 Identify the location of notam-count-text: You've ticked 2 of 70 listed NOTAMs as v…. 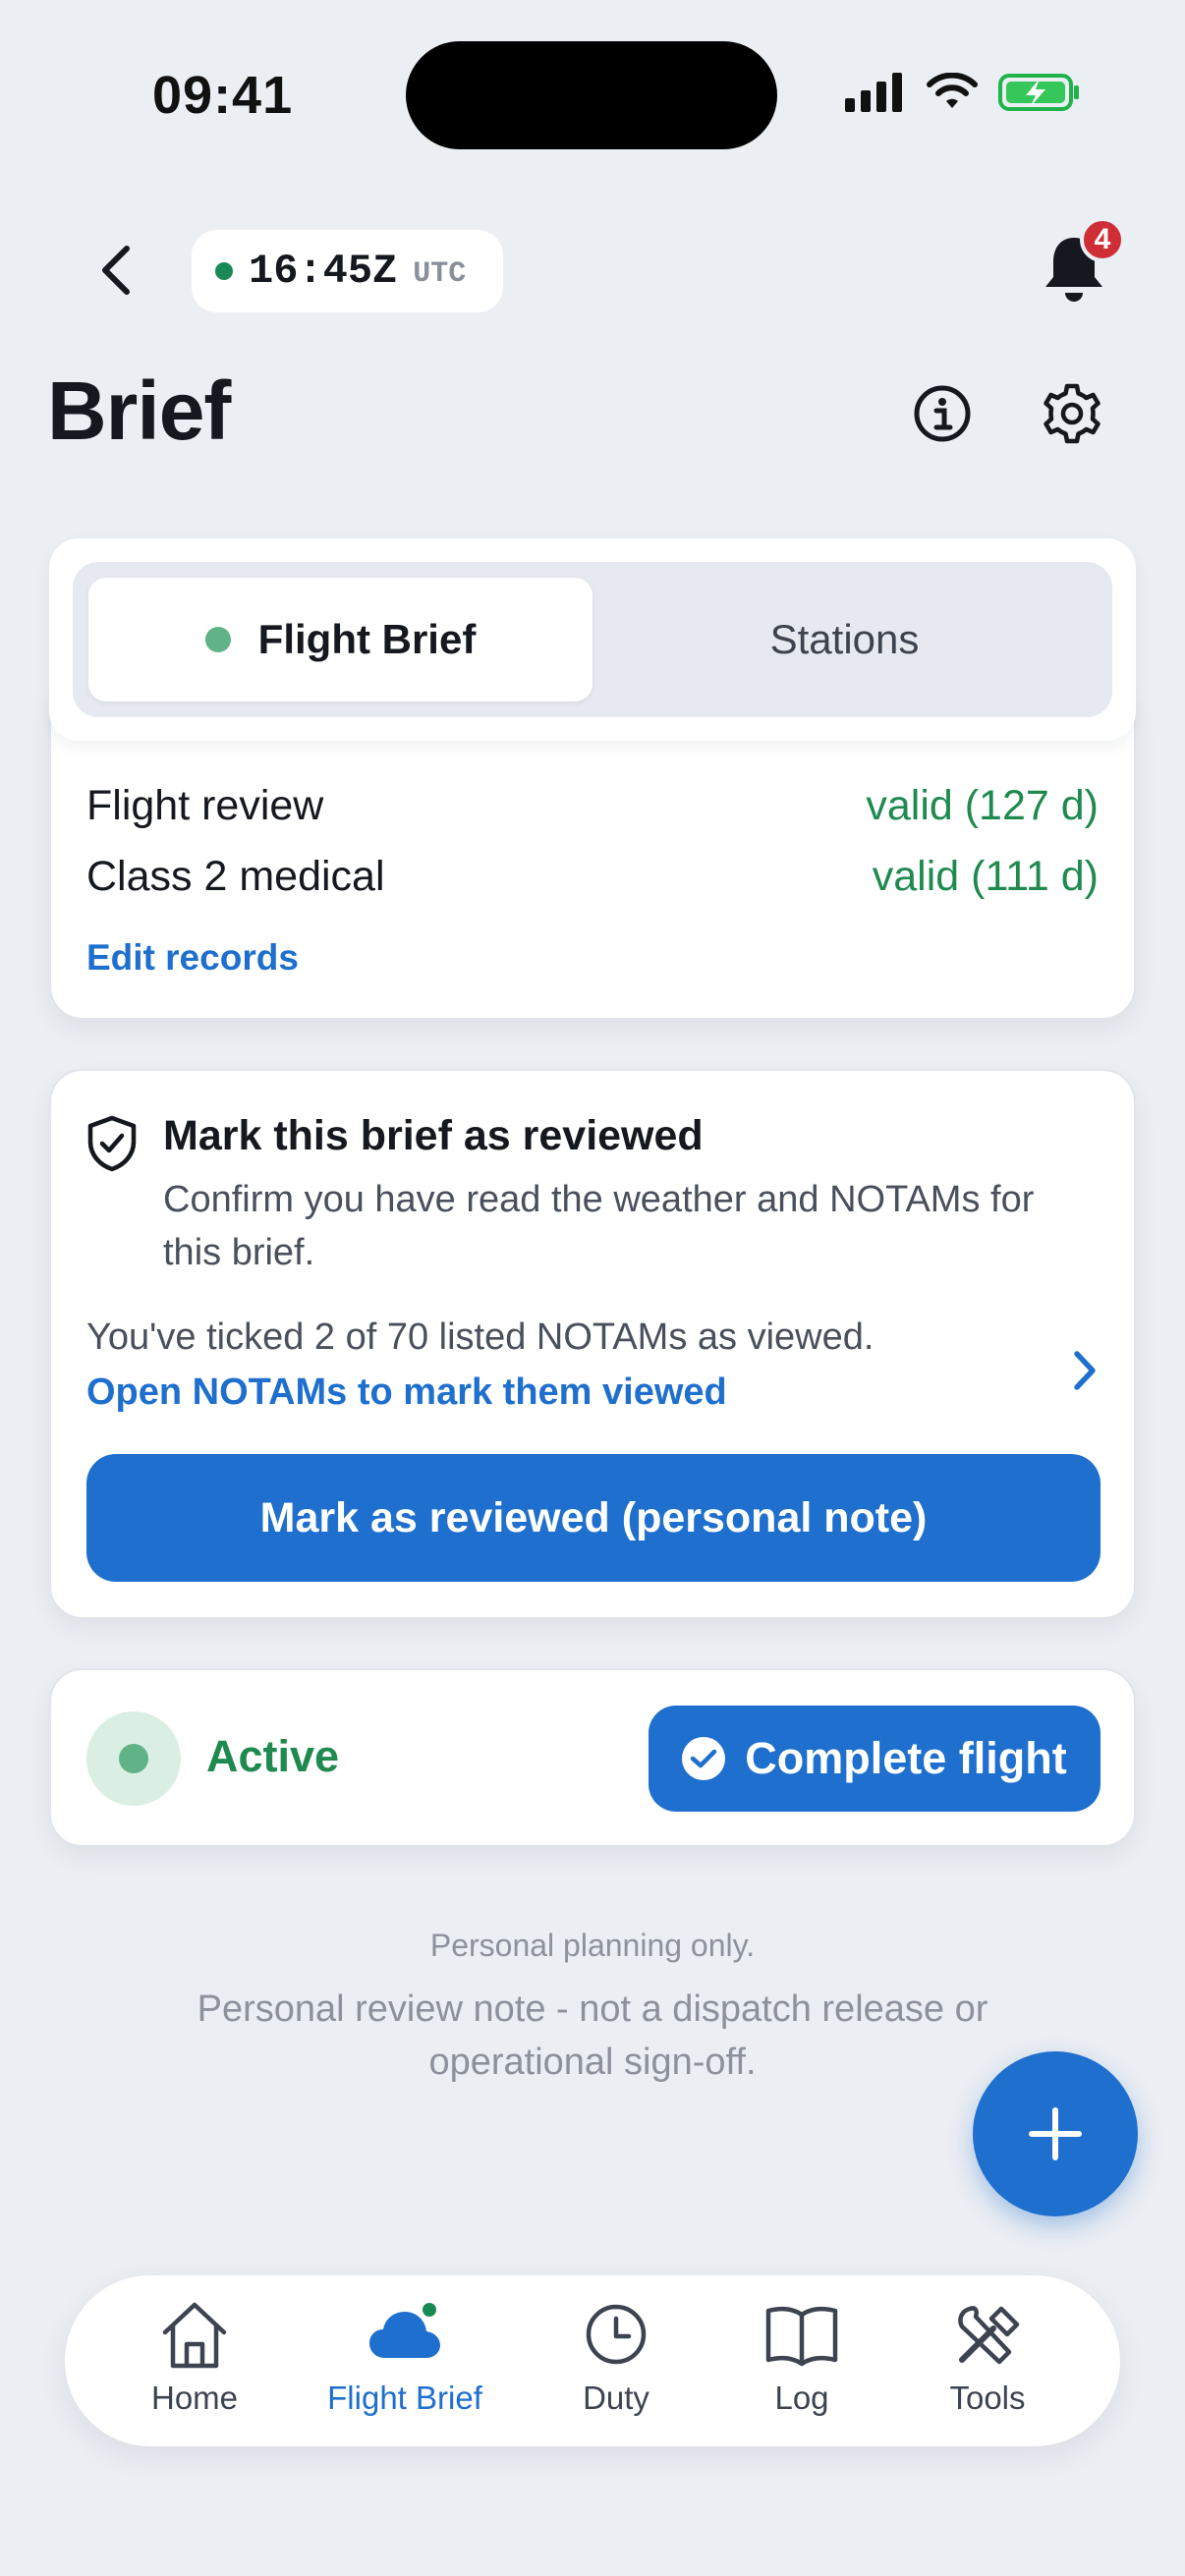
(481, 1337).